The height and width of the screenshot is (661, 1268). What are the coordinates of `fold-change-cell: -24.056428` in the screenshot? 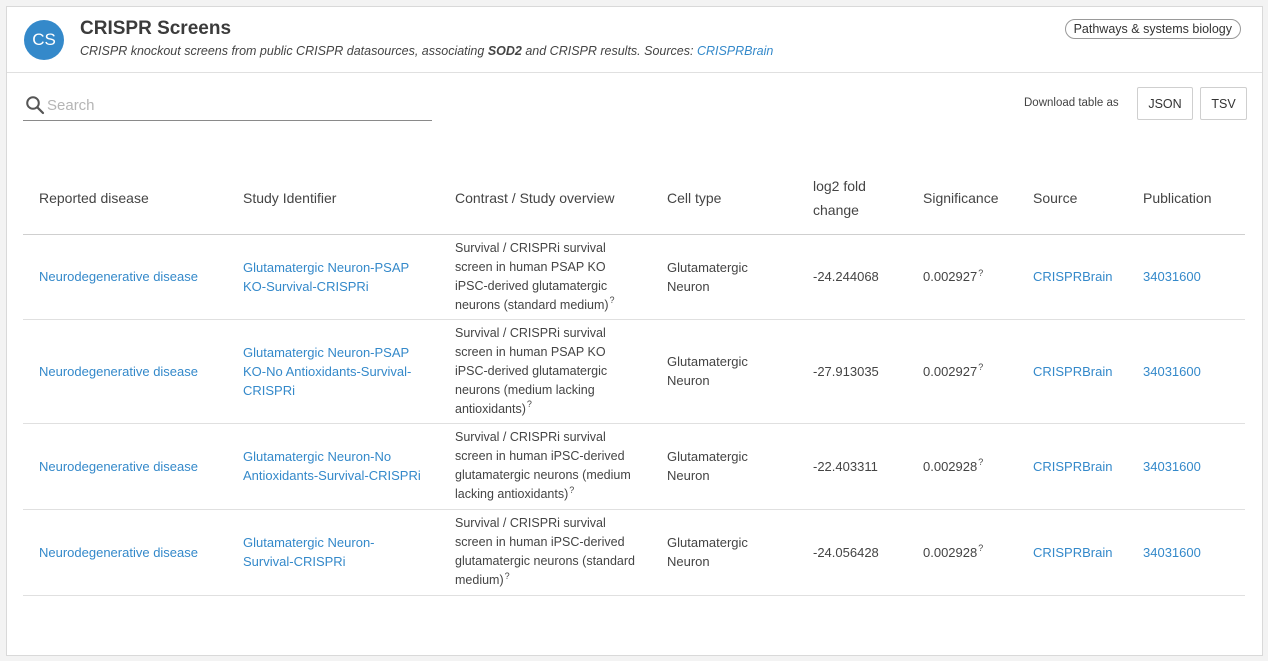 It's located at (852, 552).